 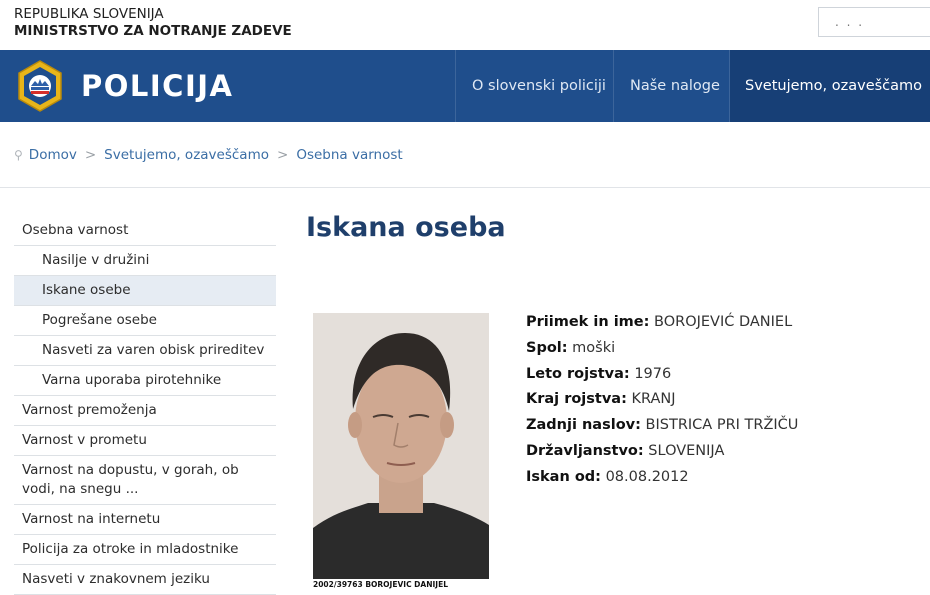 I want to click on detail-row-wanted-since: Iskan od: 08.08.2012, so click(x=662, y=478).